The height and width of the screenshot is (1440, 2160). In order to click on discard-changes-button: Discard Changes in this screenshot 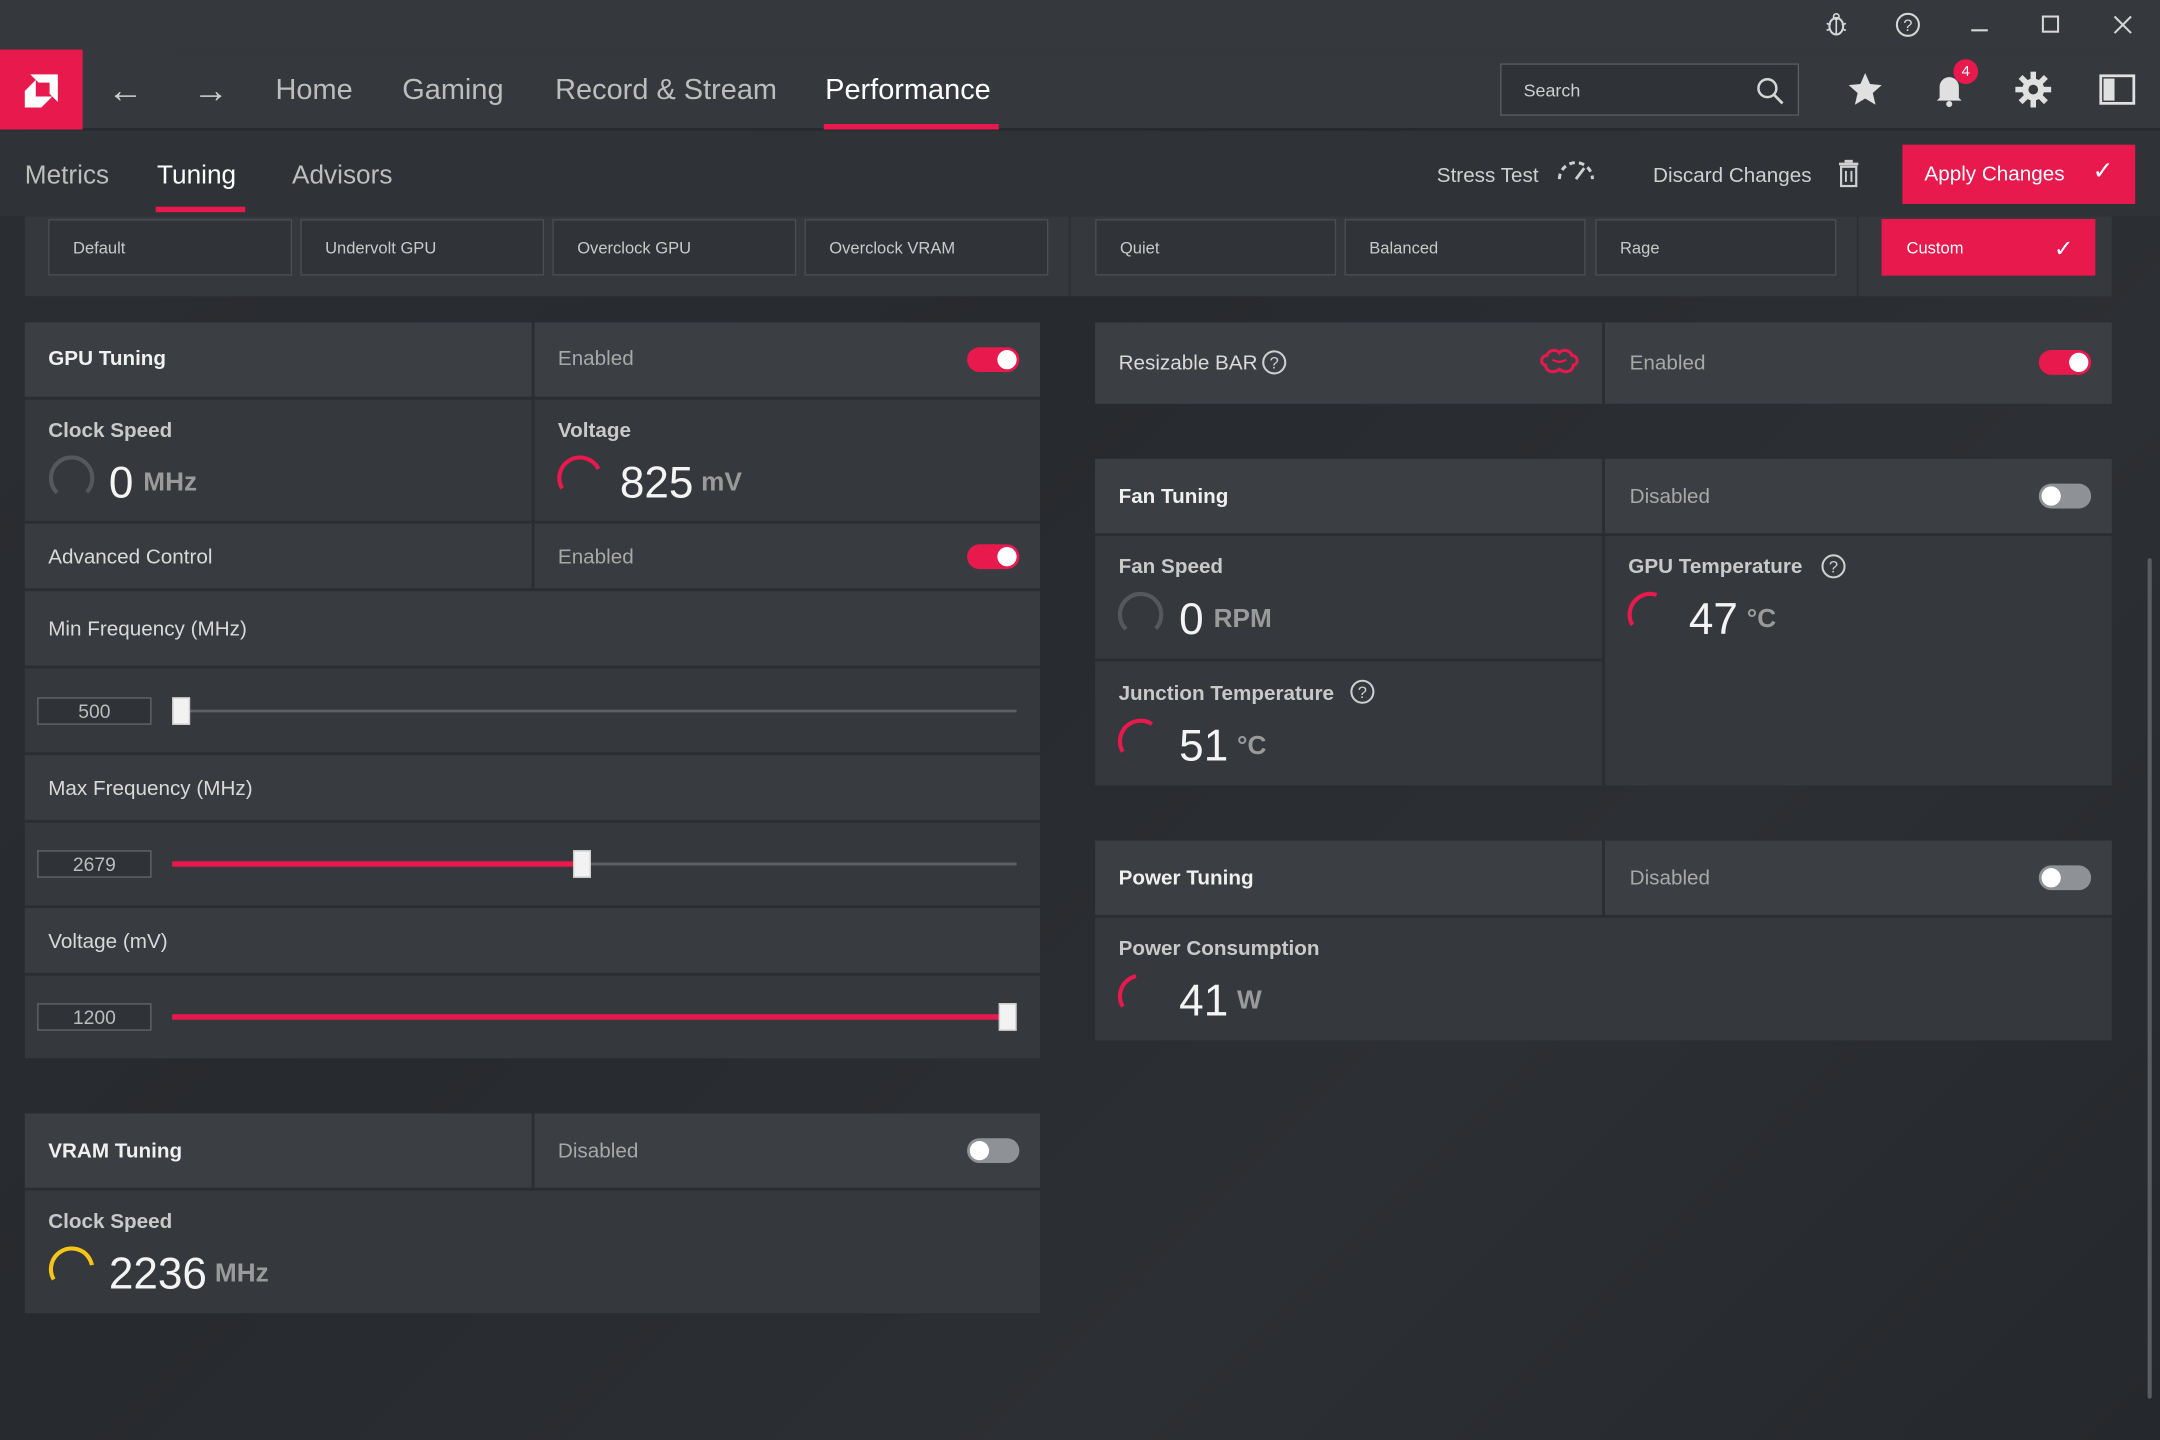, I will do `click(1732, 175)`.